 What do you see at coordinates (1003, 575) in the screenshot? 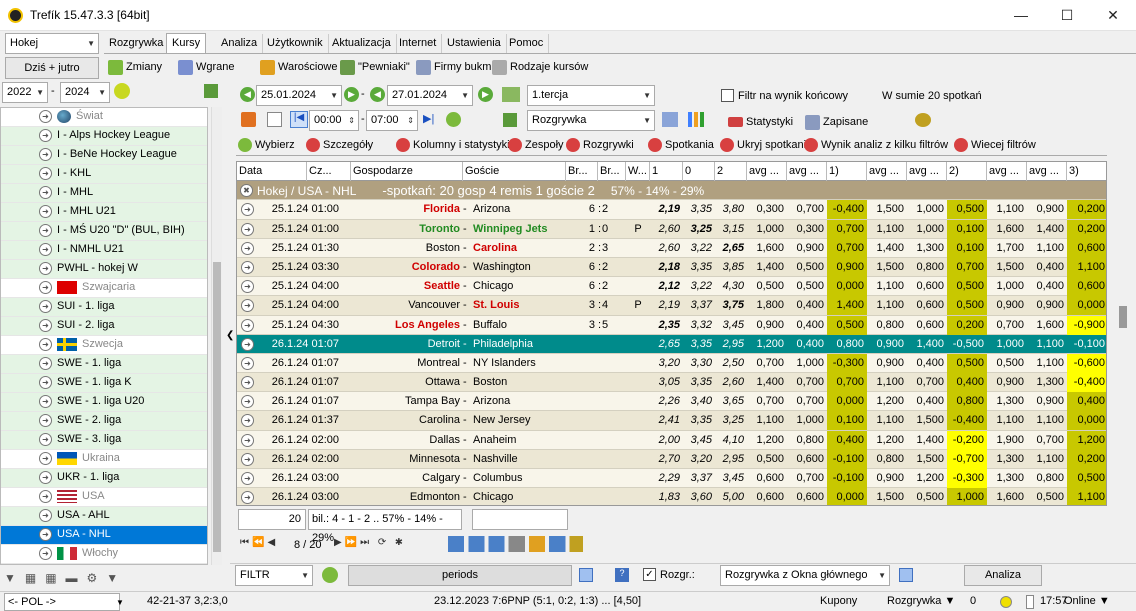
I see `analiza-button: Analiza` at bounding box center [1003, 575].